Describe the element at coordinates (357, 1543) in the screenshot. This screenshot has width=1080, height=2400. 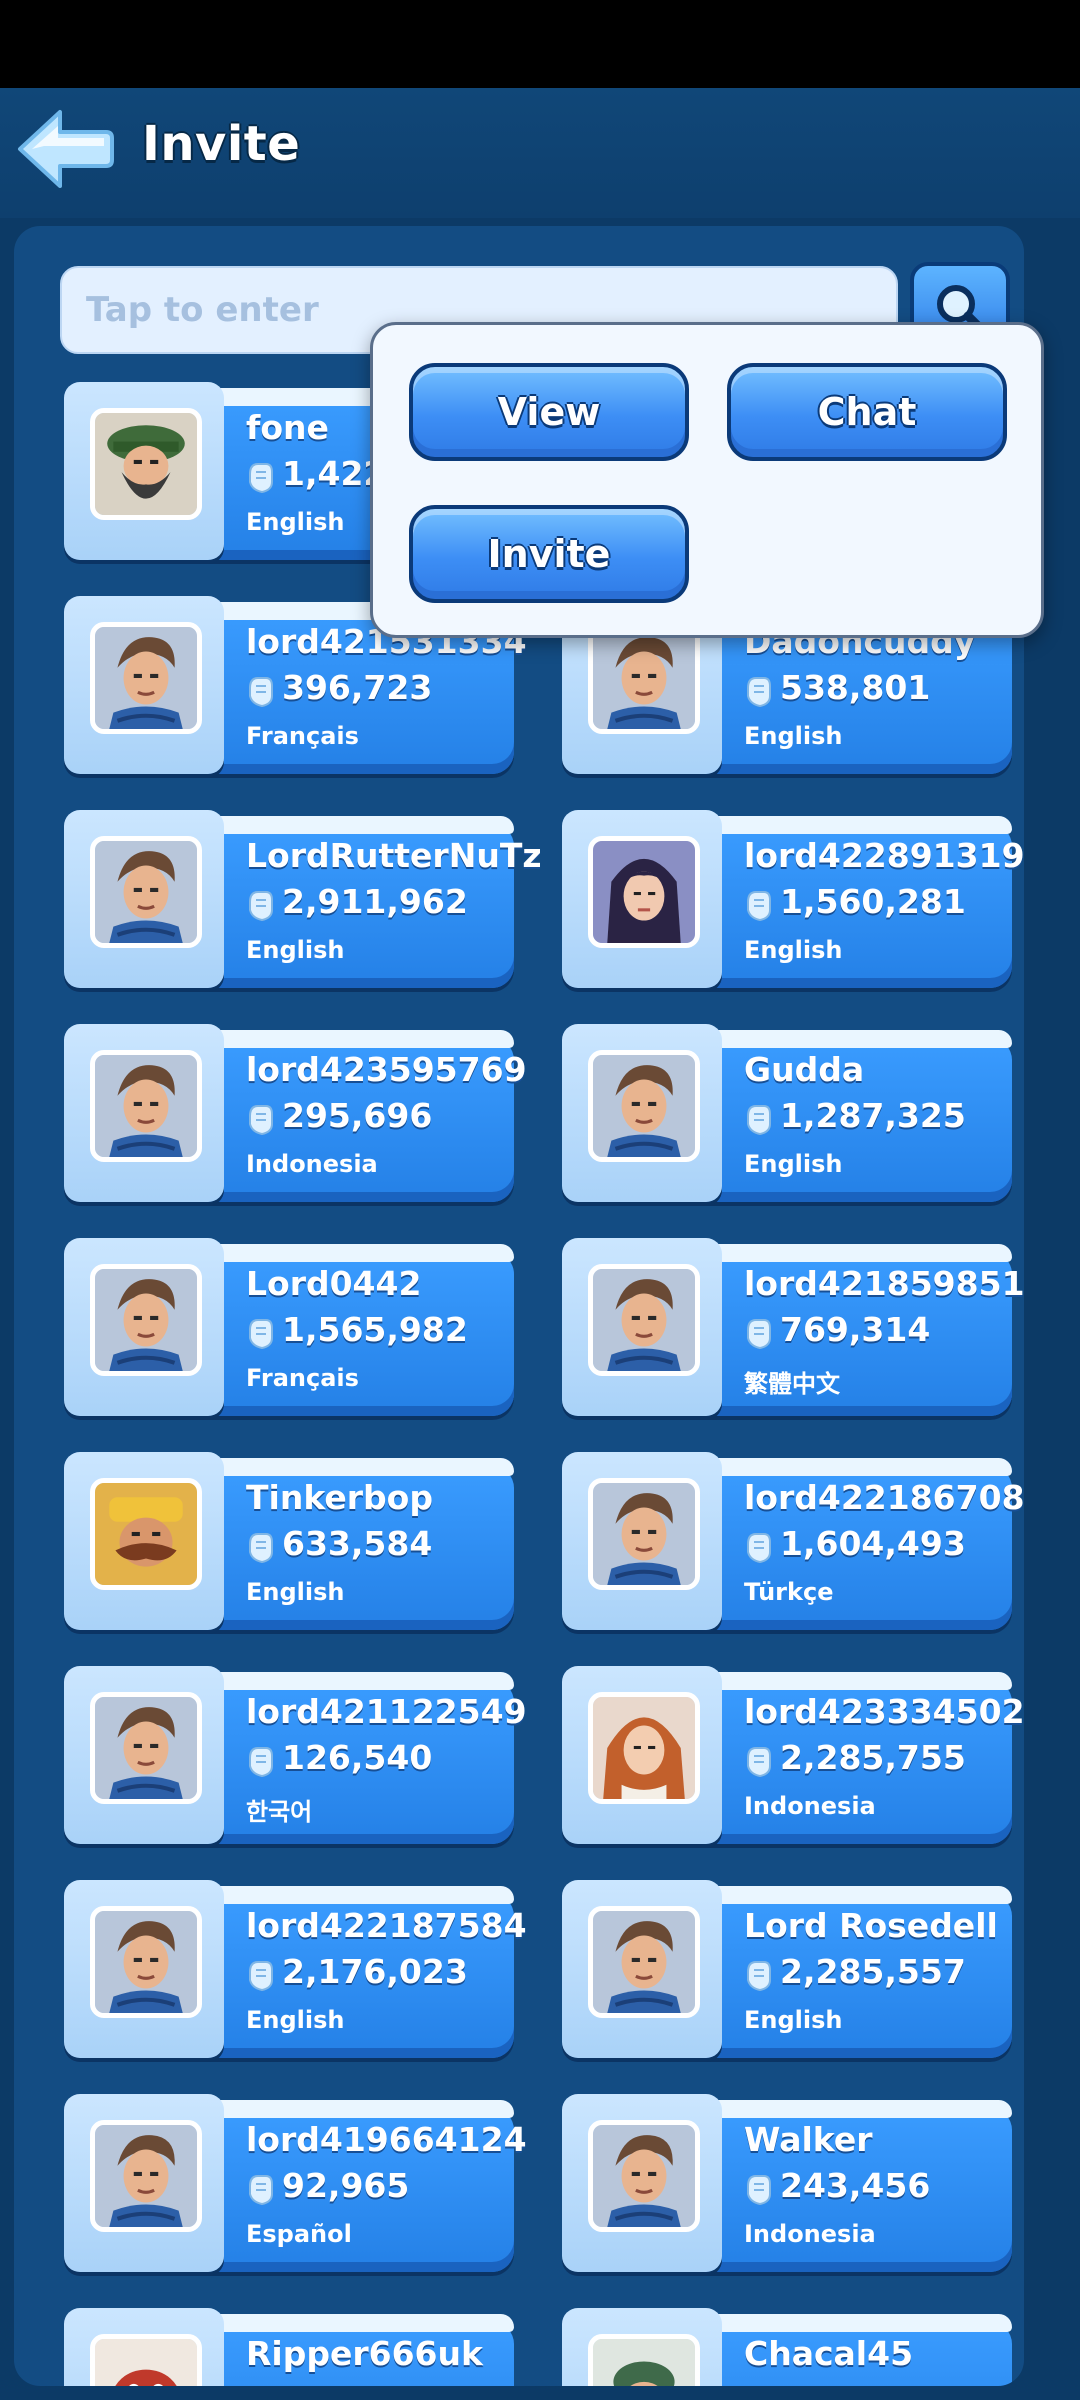
I see `player-power: 633,584` at that location.